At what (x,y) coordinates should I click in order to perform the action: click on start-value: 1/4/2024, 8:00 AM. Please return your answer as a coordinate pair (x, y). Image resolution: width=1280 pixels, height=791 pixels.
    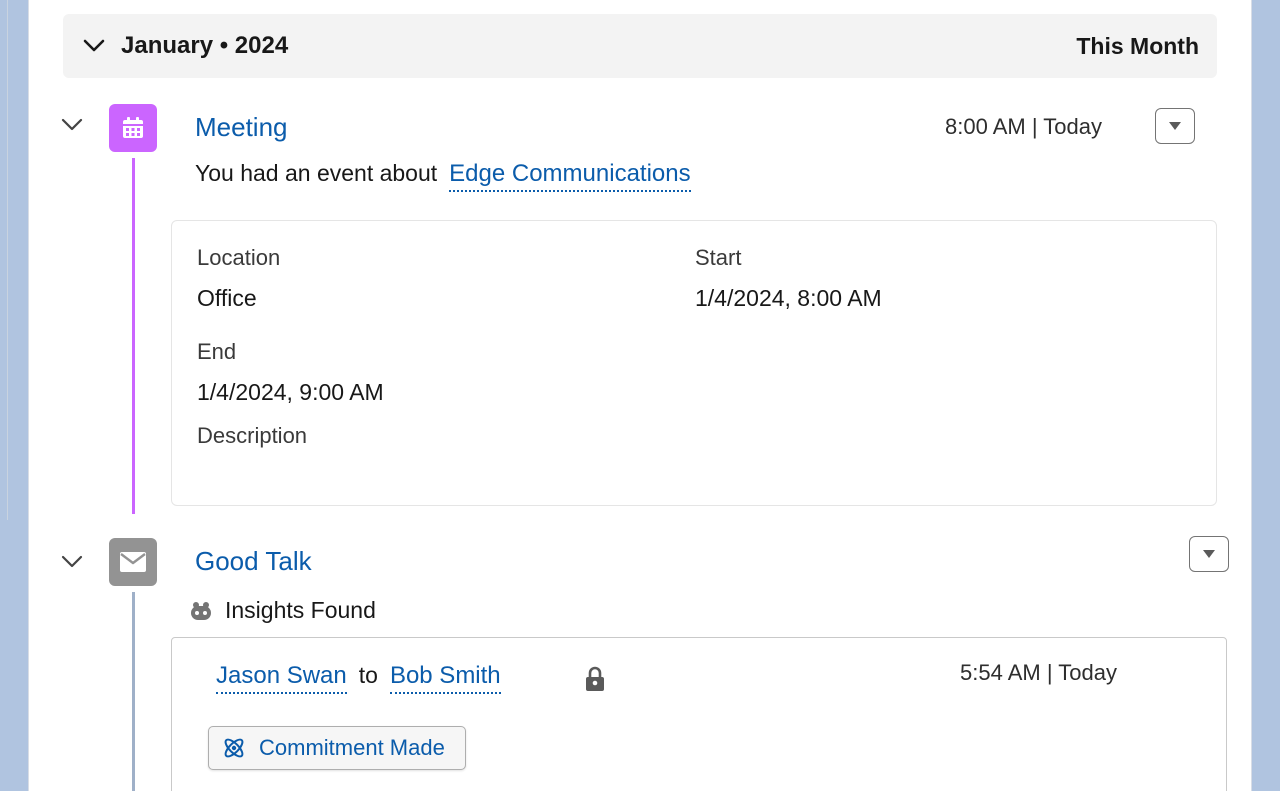
    Looking at the image, I should click on (788, 298).